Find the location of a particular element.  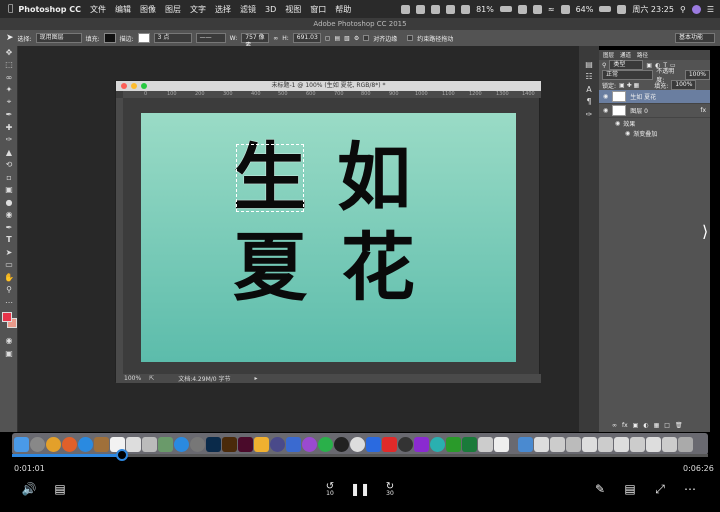

notification-center-icon: ☰ is located at coordinates (710, 9).